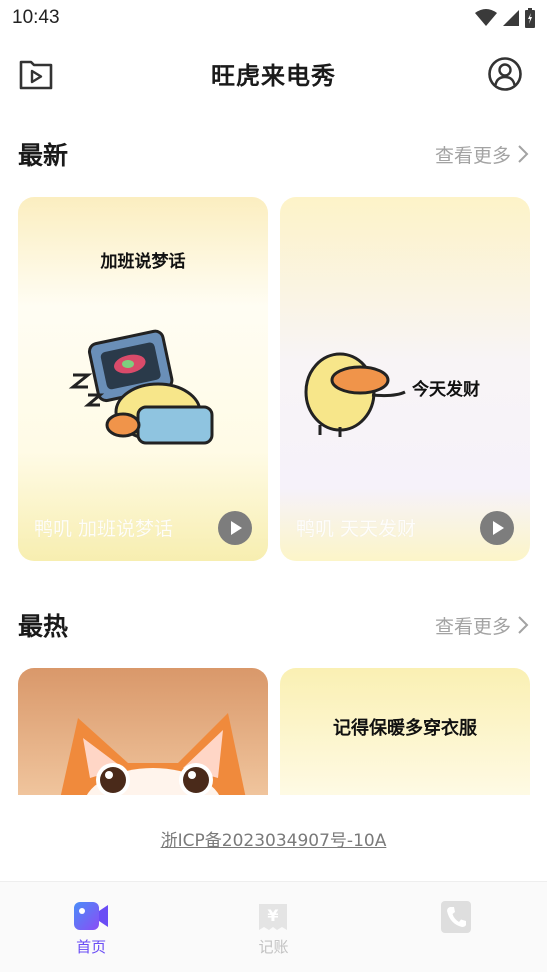 The width and height of the screenshot is (547, 972). What do you see at coordinates (273, 947) in the screenshot?
I see `tab-label-bookkeeping: 记账` at bounding box center [273, 947].